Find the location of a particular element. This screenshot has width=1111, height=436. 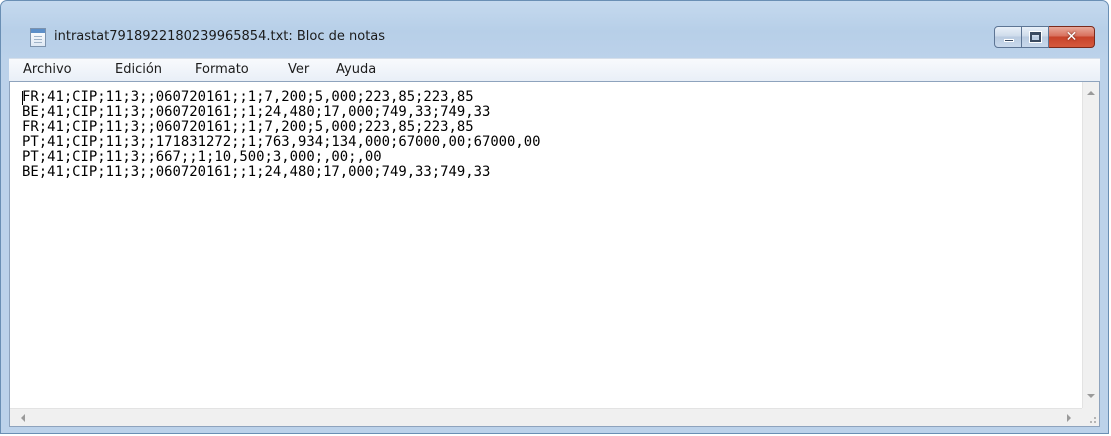

scroll-right-icon is located at coordinates (1069, 418).